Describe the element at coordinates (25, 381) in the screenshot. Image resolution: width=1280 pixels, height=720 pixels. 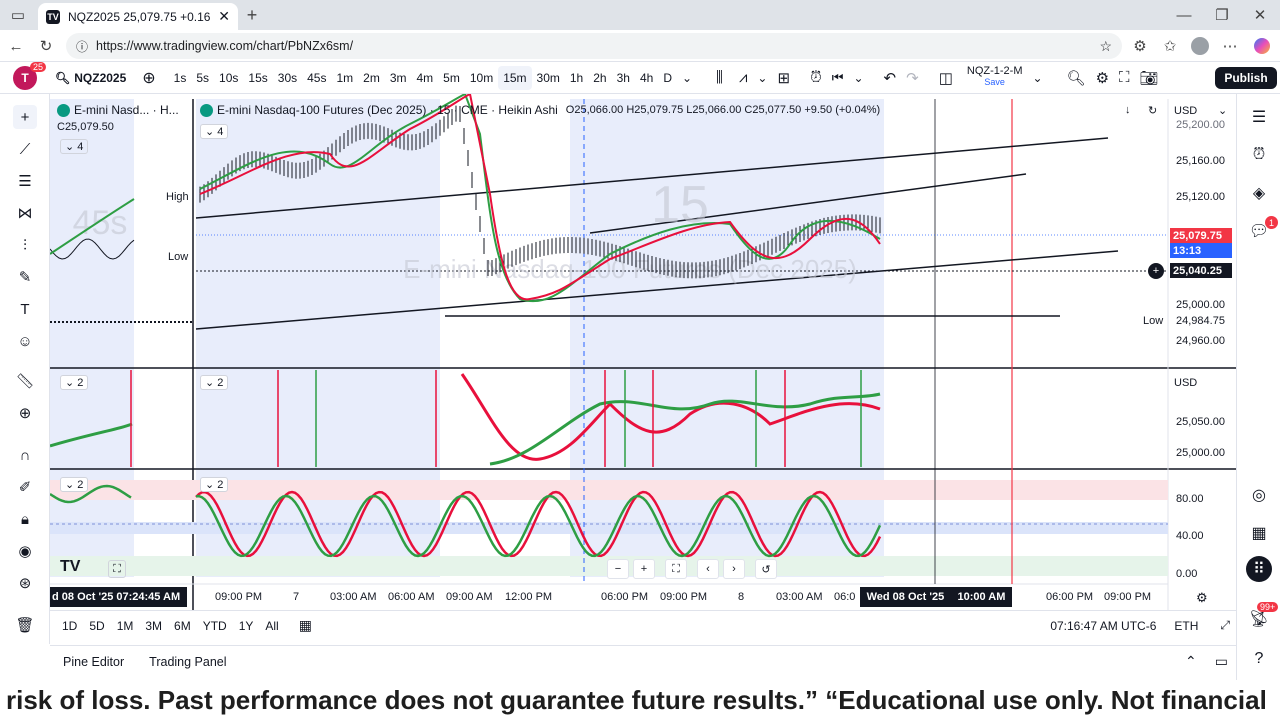
I see `ruler-icon: 📏︎` at that location.